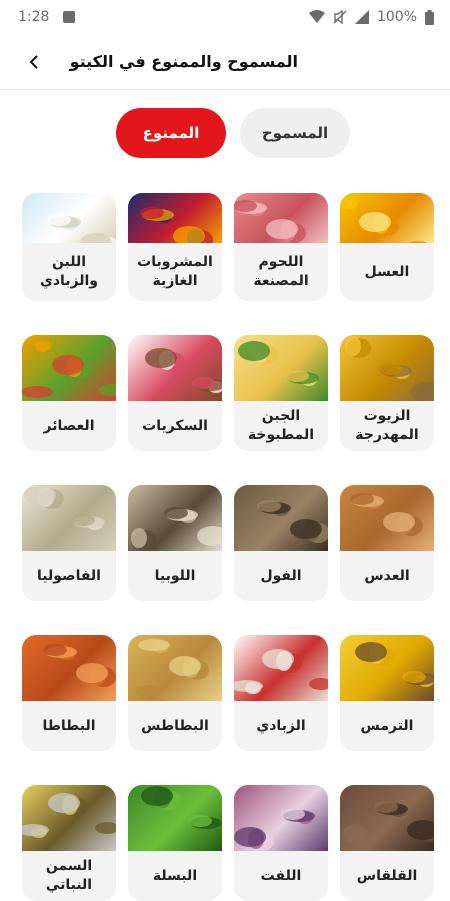 The image size is (450, 901). Describe the element at coordinates (281, 425) in the screenshot. I see `food-card-label: الجبن المطبوخة` at that location.